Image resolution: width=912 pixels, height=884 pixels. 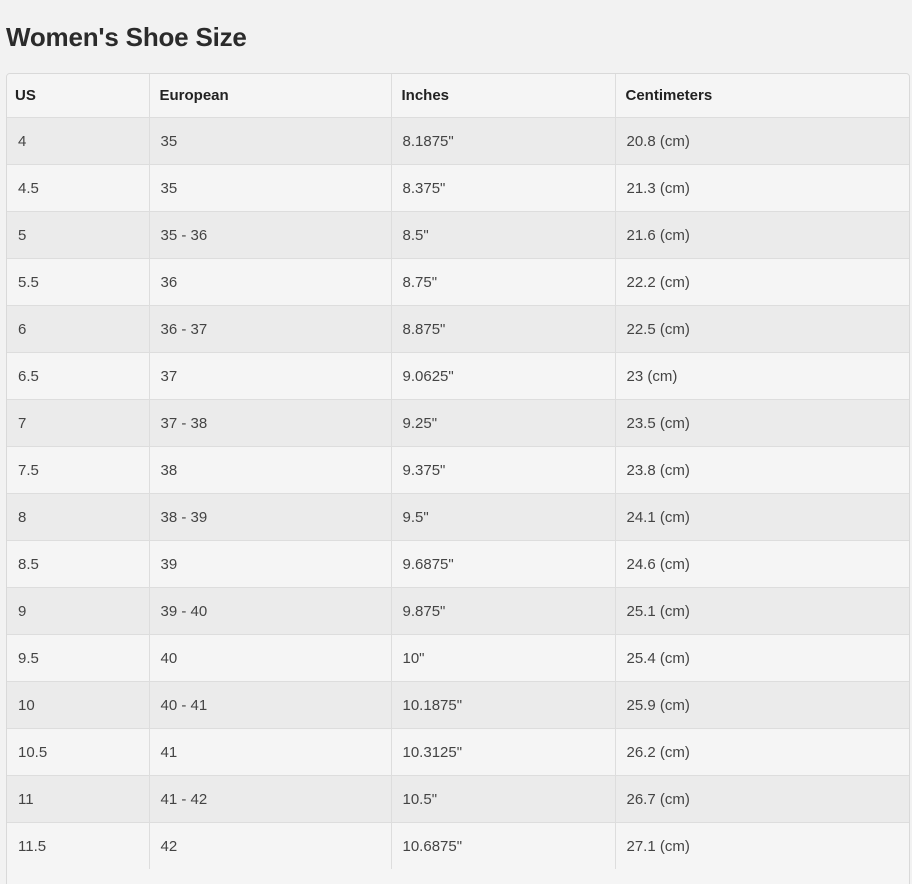 I want to click on table-row: 6 36 - 37 8.875" 22.5 (cm), so click(x=458, y=329).